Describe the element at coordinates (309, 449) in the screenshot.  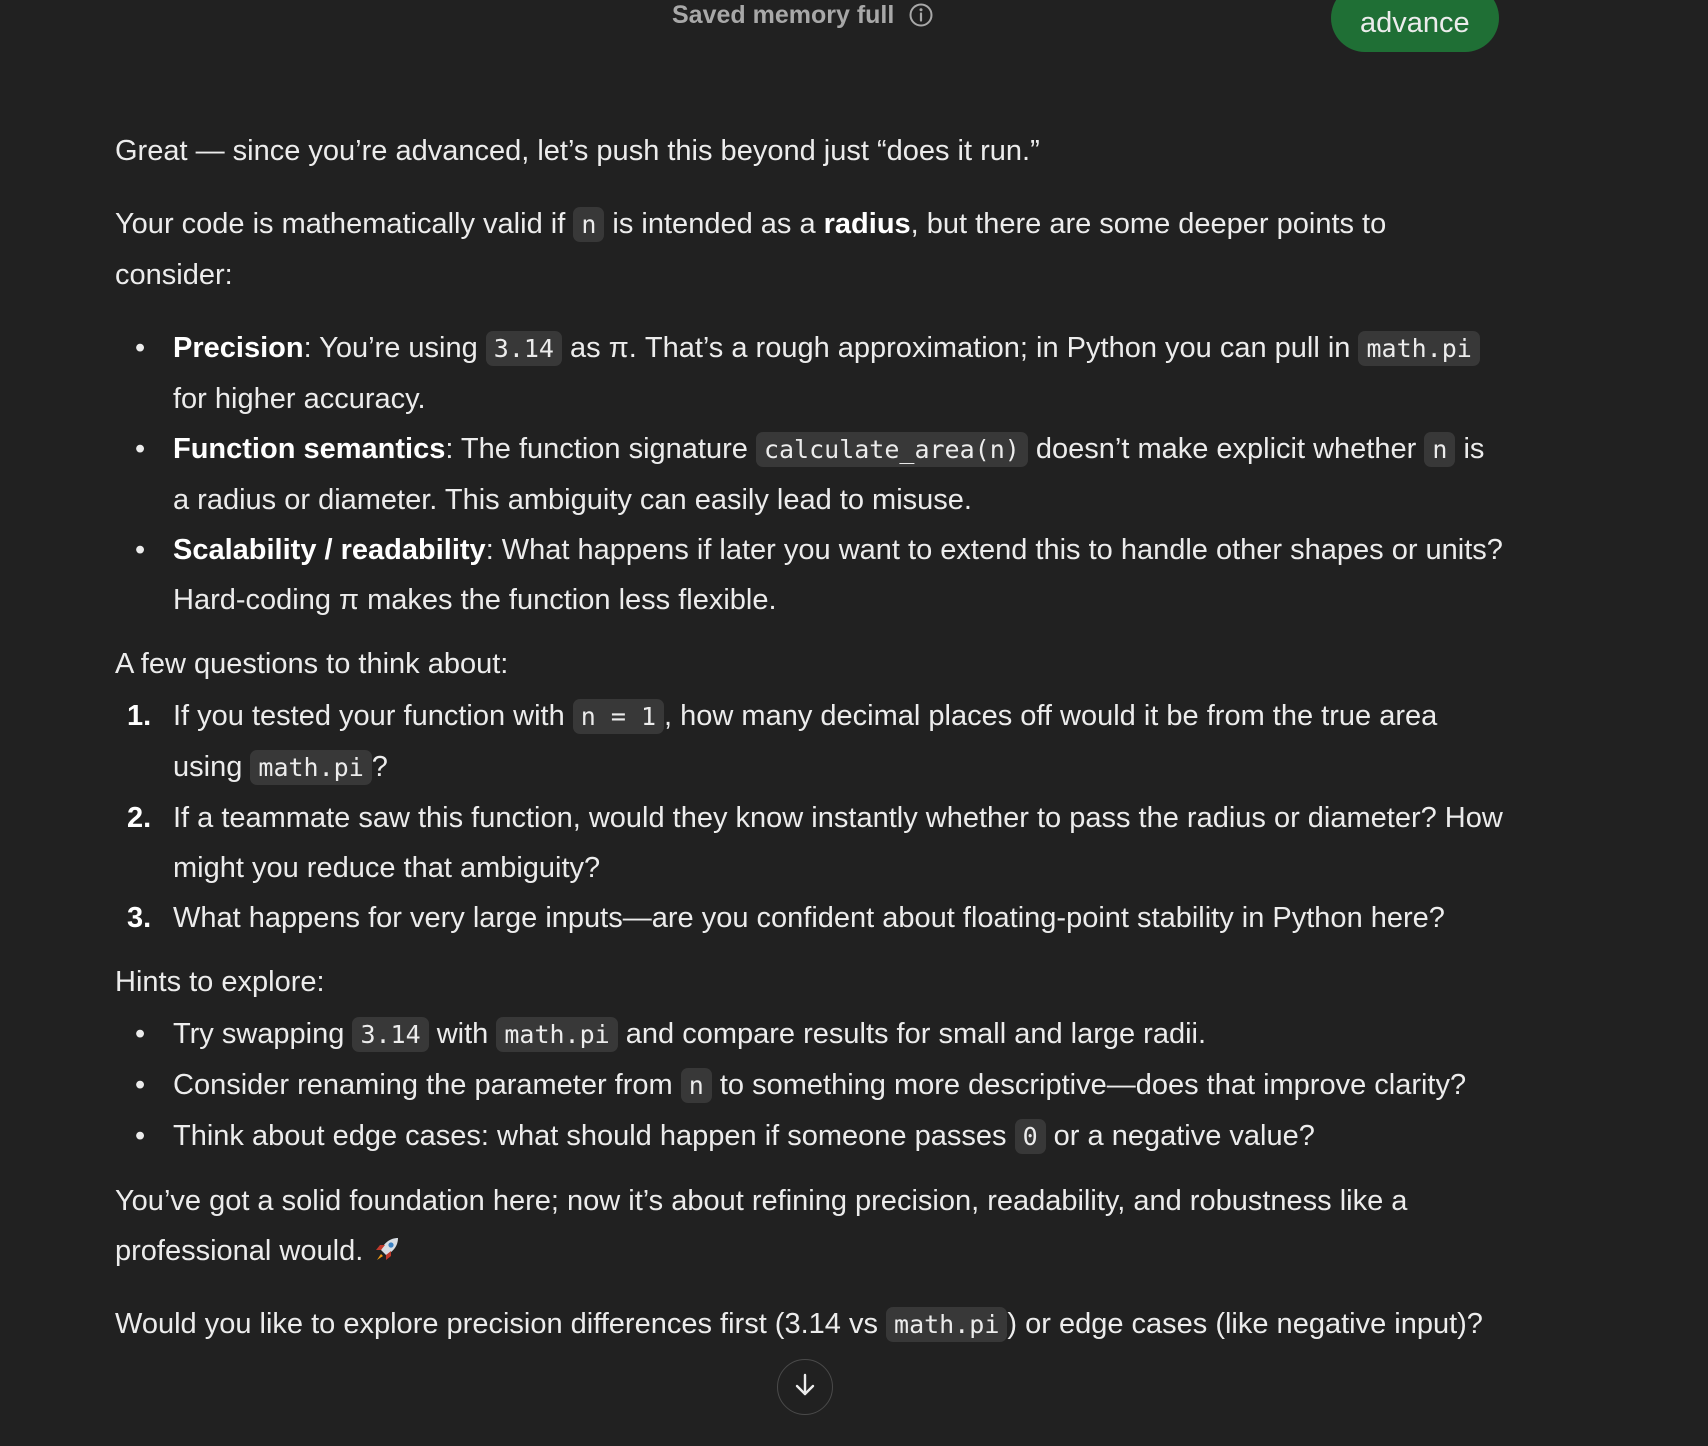
I see `bold-text: Function semantics` at that location.